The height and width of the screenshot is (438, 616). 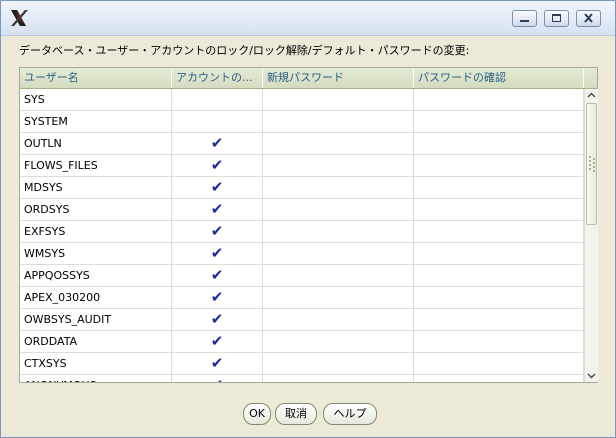 I want to click on close-button, so click(x=588, y=18).